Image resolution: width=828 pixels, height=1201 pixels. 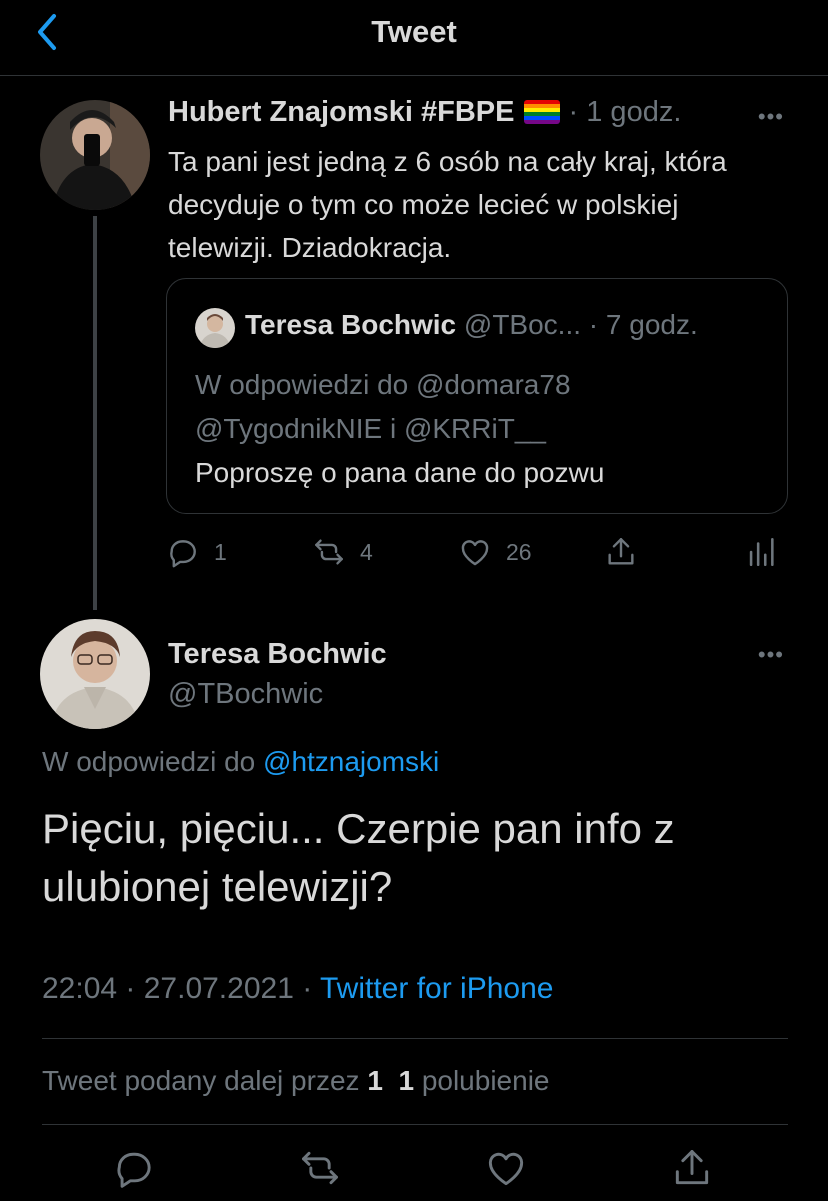 I want to click on reply-to-mention: @htznajomski, so click(x=351, y=761).